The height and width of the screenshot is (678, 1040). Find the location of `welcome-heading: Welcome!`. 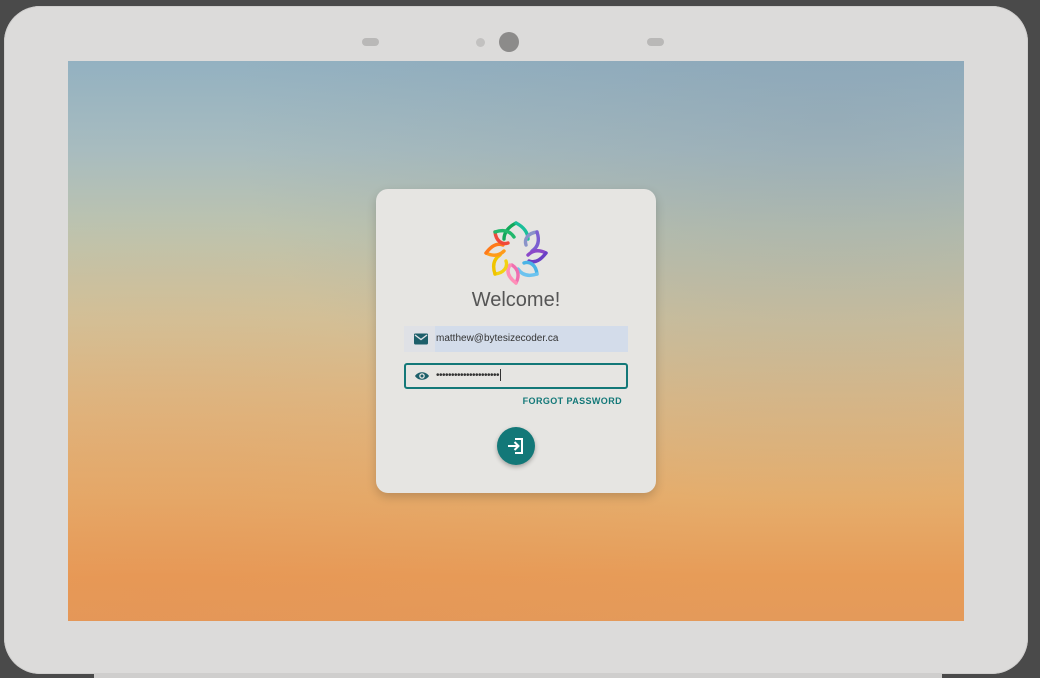

welcome-heading: Welcome! is located at coordinates (516, 300).